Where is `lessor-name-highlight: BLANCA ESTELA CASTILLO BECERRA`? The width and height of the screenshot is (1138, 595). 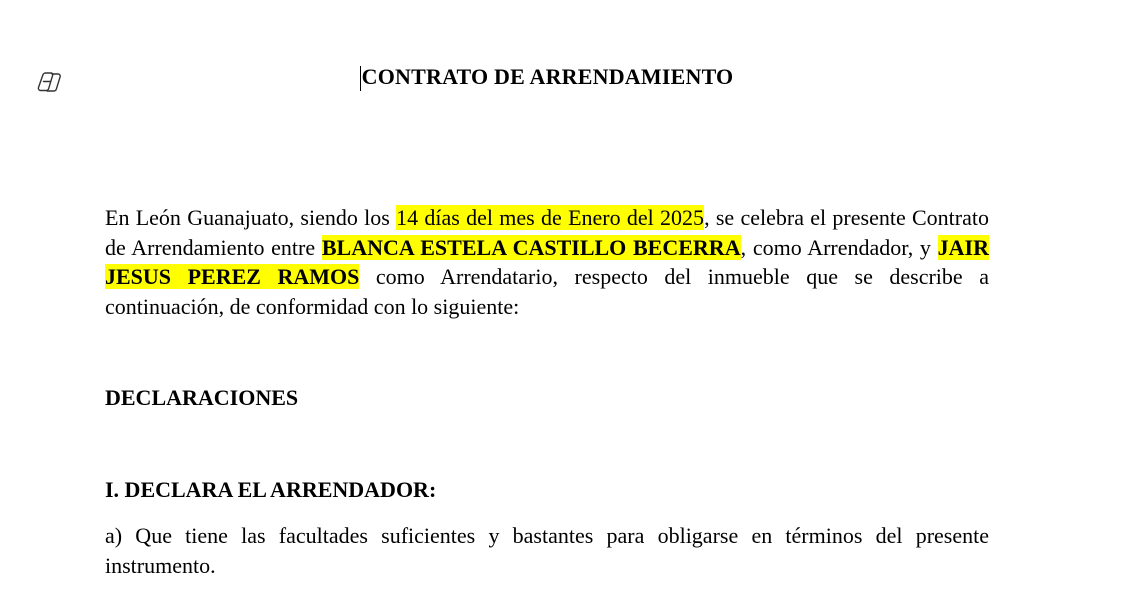
lessor-name-highlight: BLANCA ESTELA CASTILLO BECERRA is located at coordinates (531, 247).